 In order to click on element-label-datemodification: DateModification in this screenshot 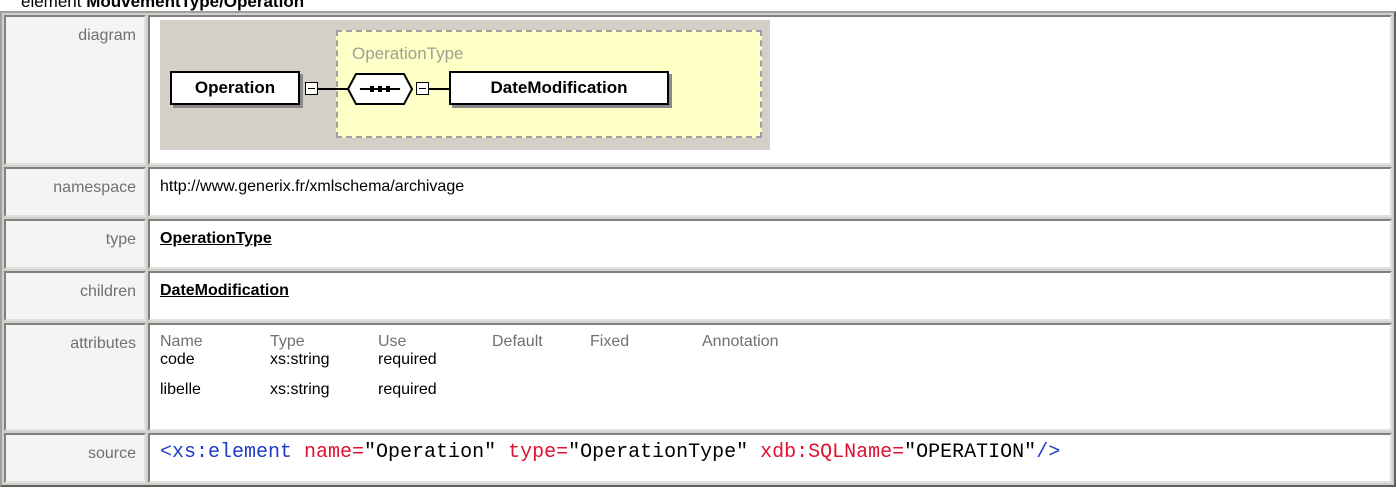, I will do `click(559, 87)`.